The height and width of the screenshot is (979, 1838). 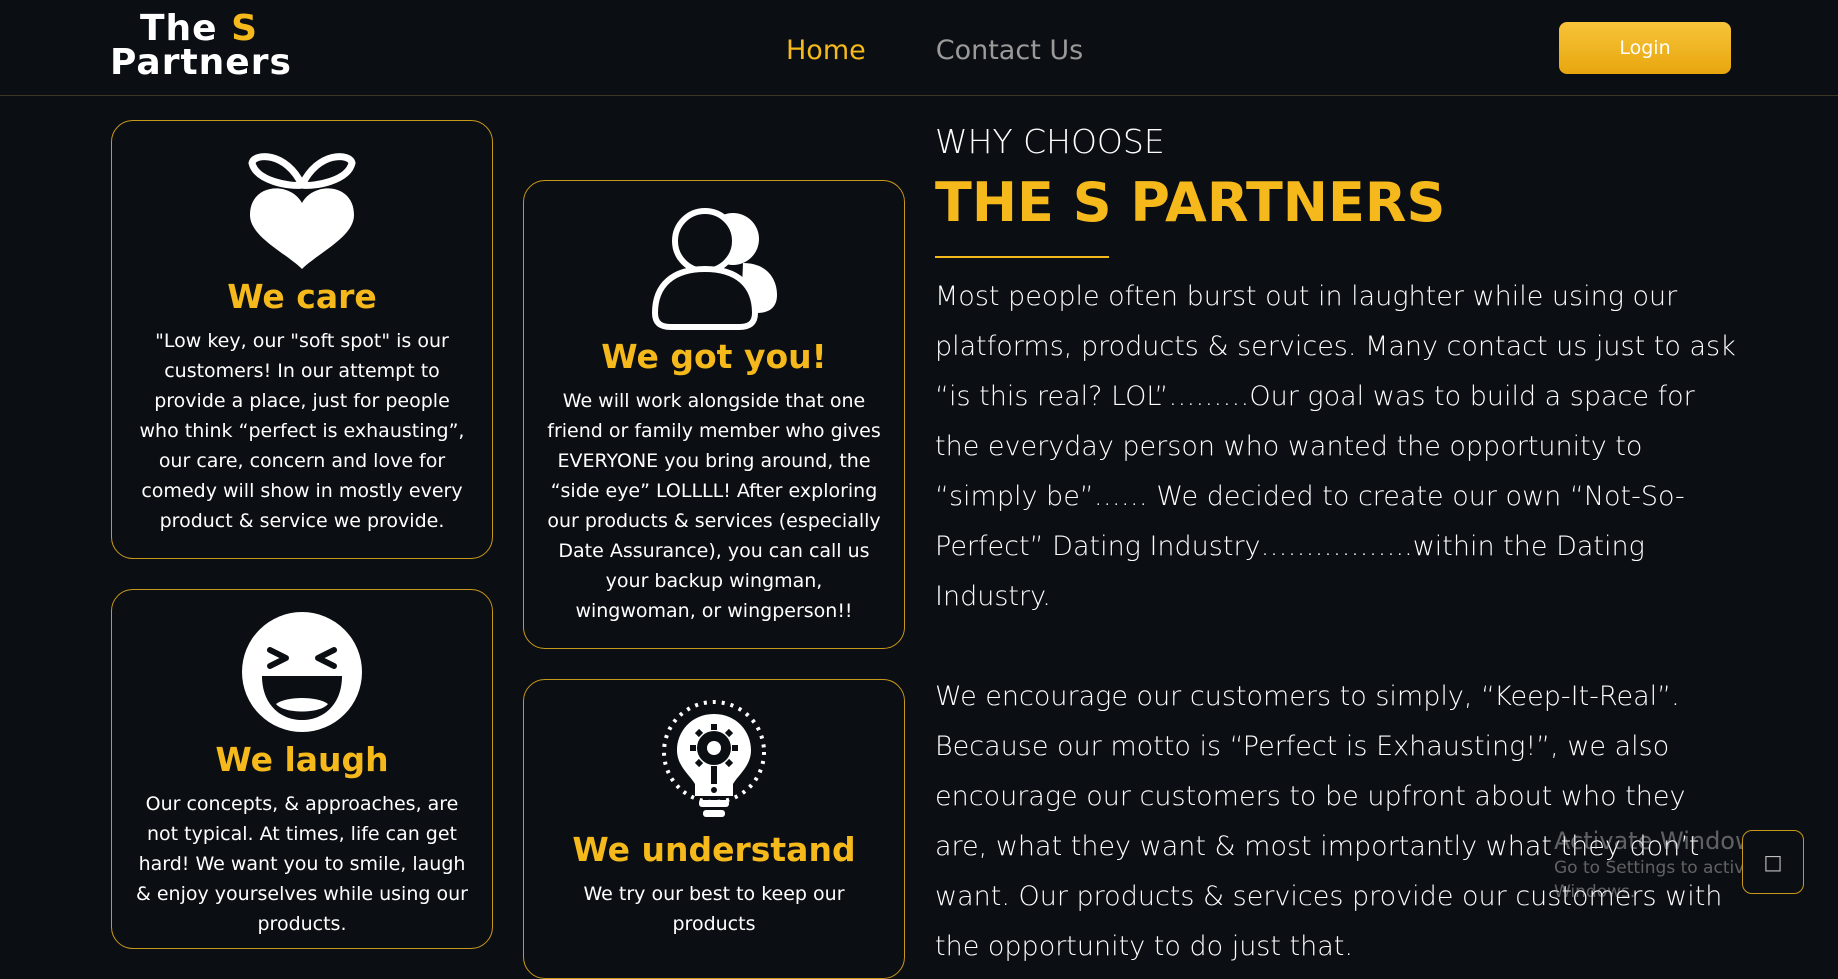 What do you see at coordinates (714, 849) in the screenshot?
I see `card-title: We understand` at bounding box center [714, 849].